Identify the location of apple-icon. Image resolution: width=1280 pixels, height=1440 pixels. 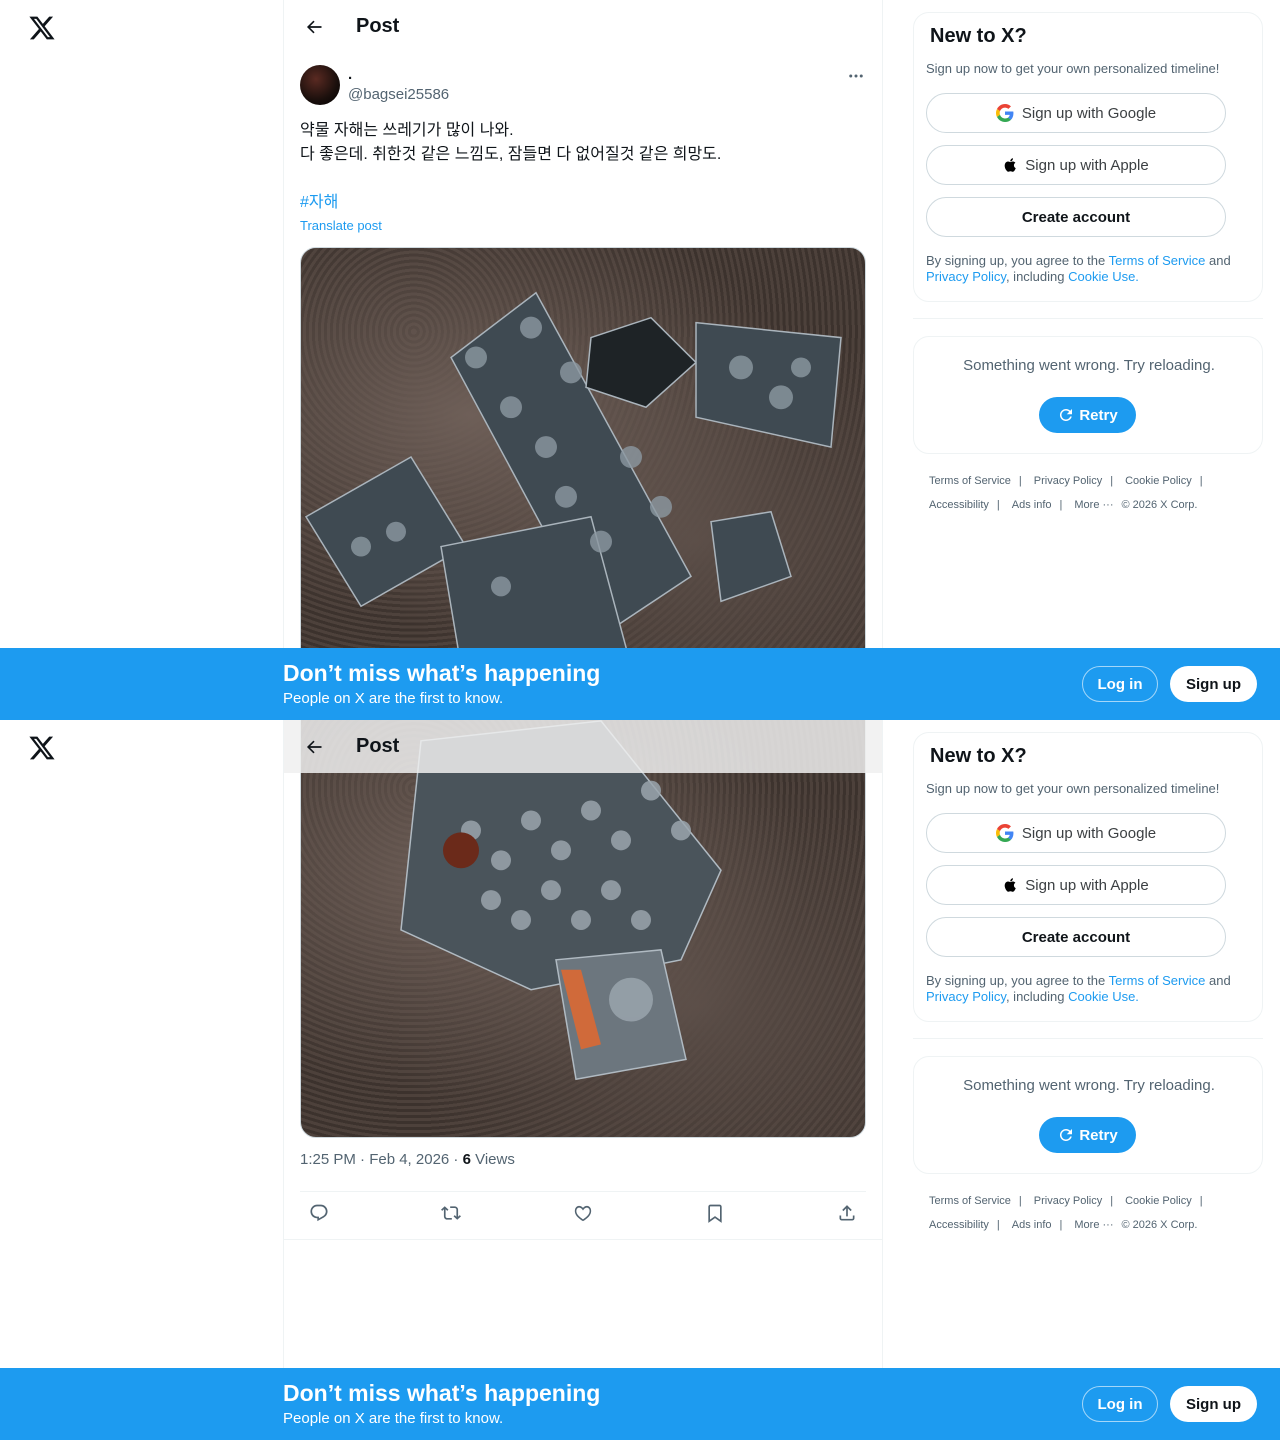
(1010, 165).